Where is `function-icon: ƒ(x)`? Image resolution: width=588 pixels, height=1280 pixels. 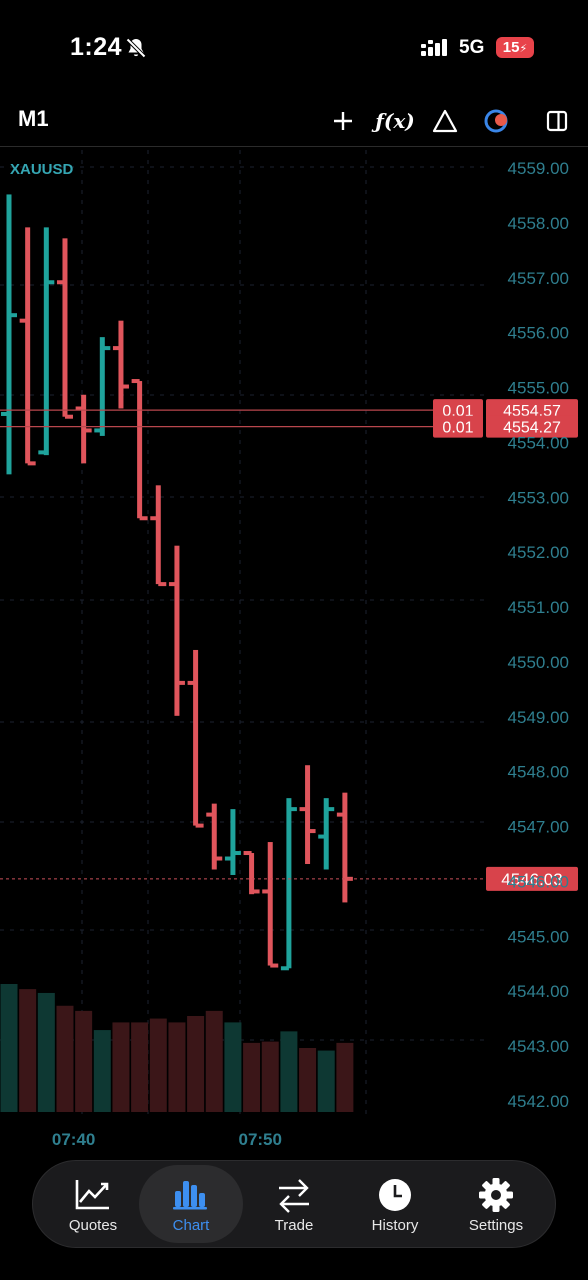 function-icon: ƒ(x) is located at coordinates (395, 121).